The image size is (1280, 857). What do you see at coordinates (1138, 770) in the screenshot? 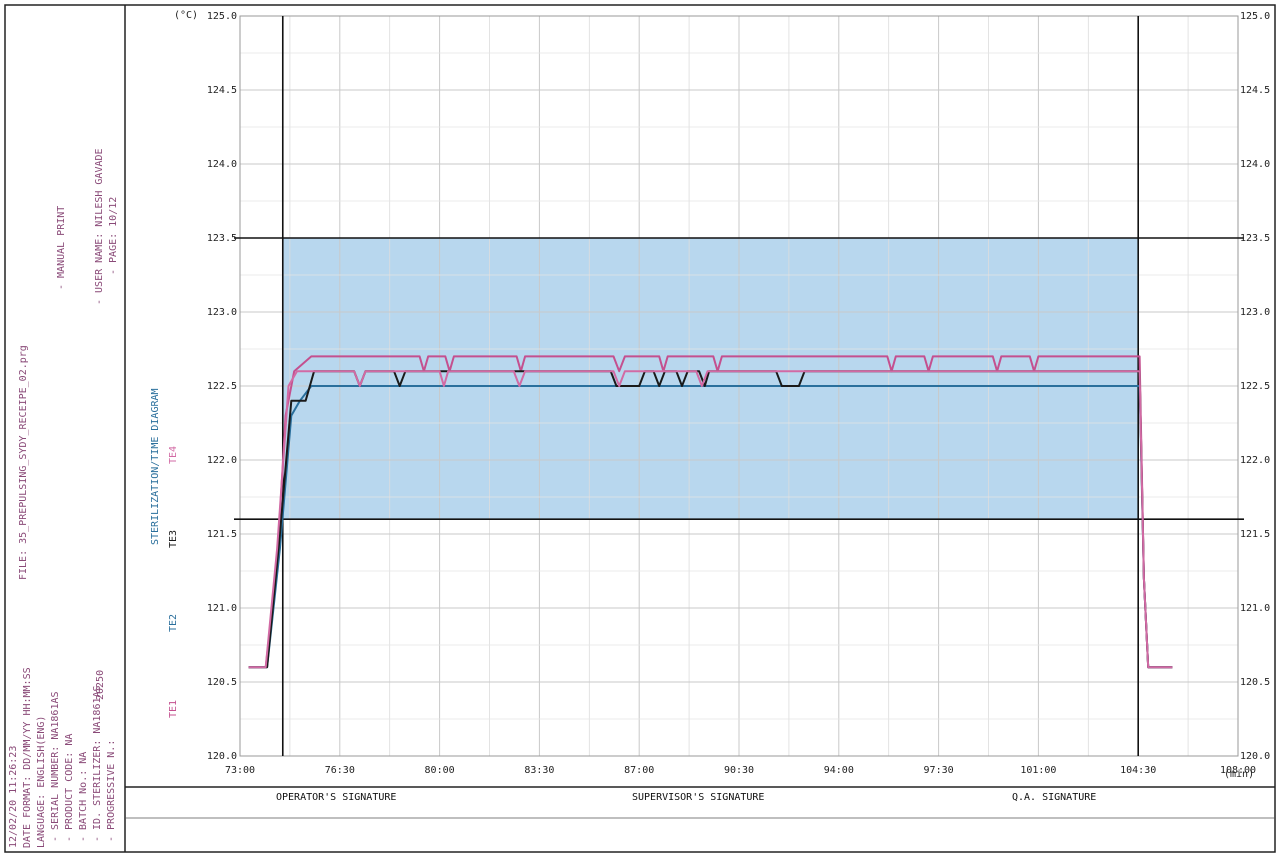
I see `x-tick-label: 104:30` at bounding box center [1138, 770].